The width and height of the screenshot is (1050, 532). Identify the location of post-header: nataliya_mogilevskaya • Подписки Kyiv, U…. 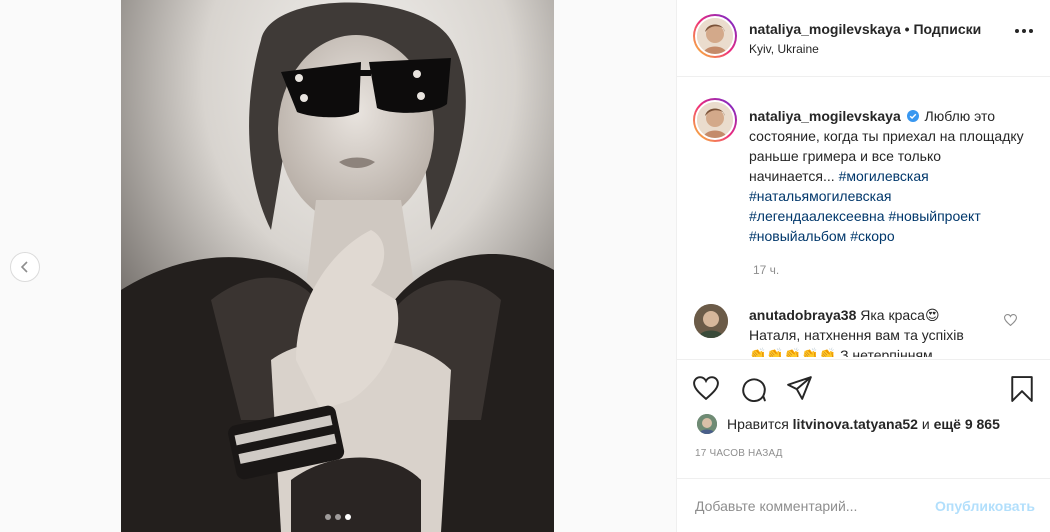
(863, 38).